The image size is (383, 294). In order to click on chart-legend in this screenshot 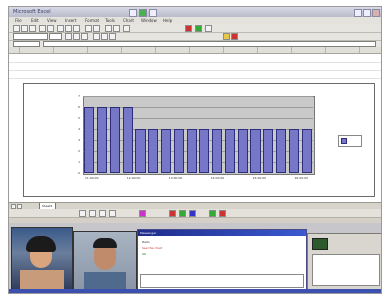, I will do `click(350, 141)`.